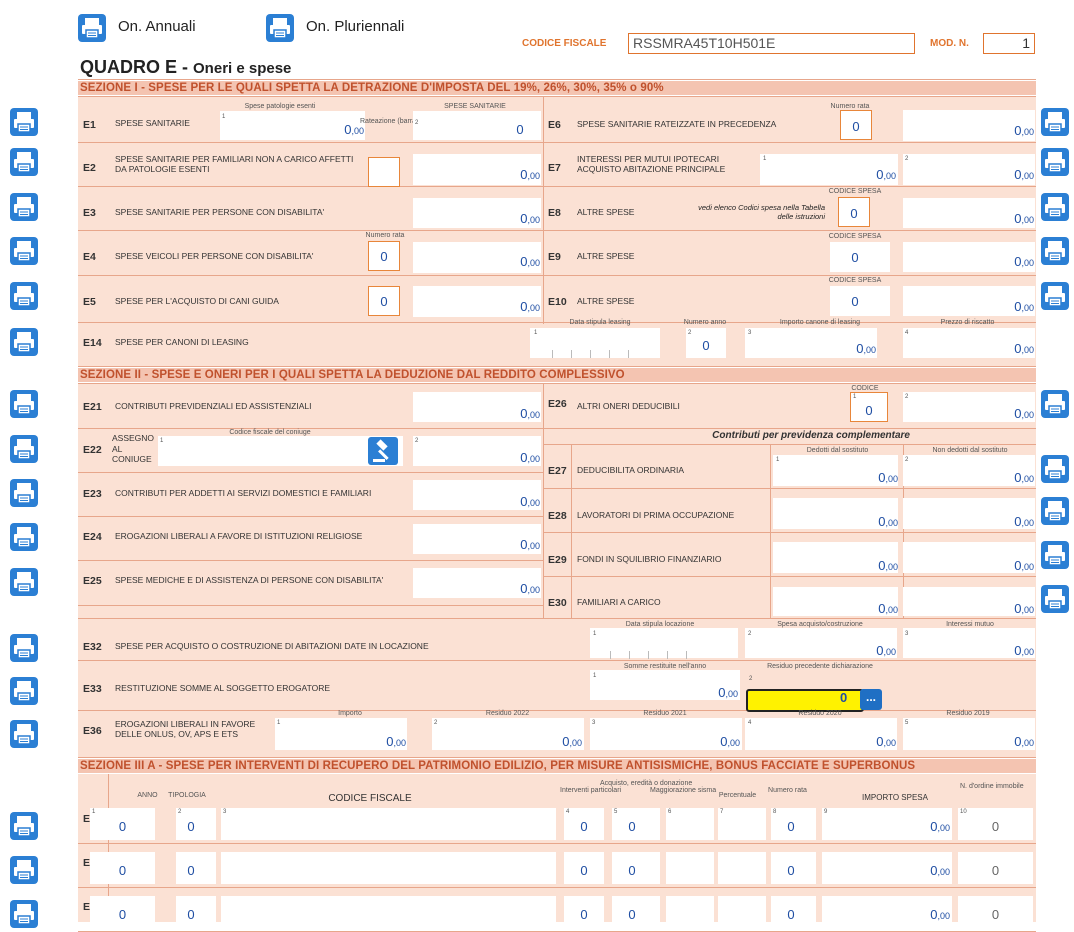 The width and height of the screenshot is (1074, 932). Describe the element at coordinates (92, 28) in the screenshot. I see `print-annual-button` at that location.